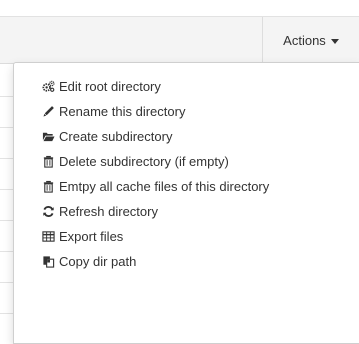 The width and height of the screenshot is (359, 344). Describe the element at coordinates (179, 7) in the screenshot. I see `top-strip` at that location.